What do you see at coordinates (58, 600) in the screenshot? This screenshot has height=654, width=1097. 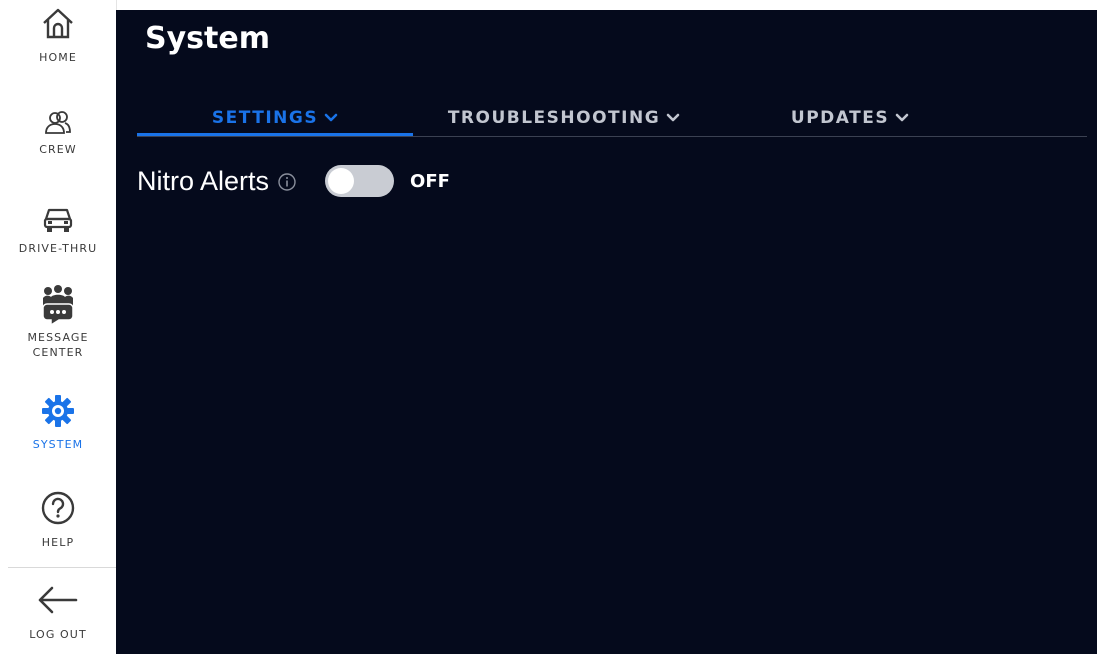 I see `arrow-left-icon` at bounding box center [58, 600].